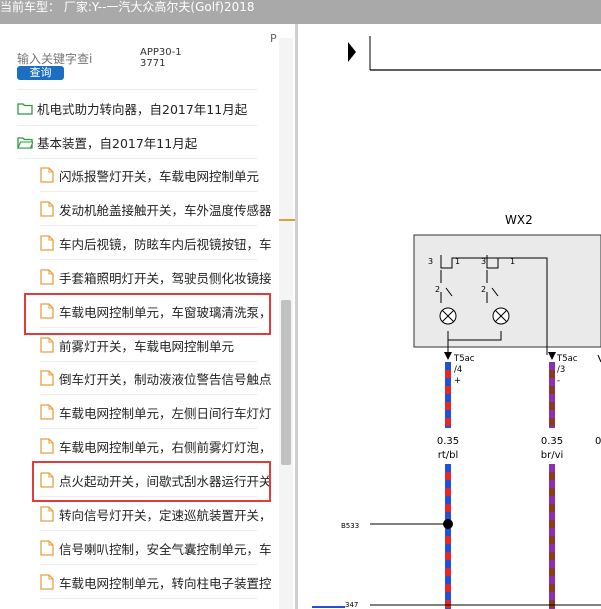 This screenshot has width=601, height=609. What do you see at coordinates (558, 381) in the screenshot?
I see `connector-sign: -` at bounding box center [558, 381].